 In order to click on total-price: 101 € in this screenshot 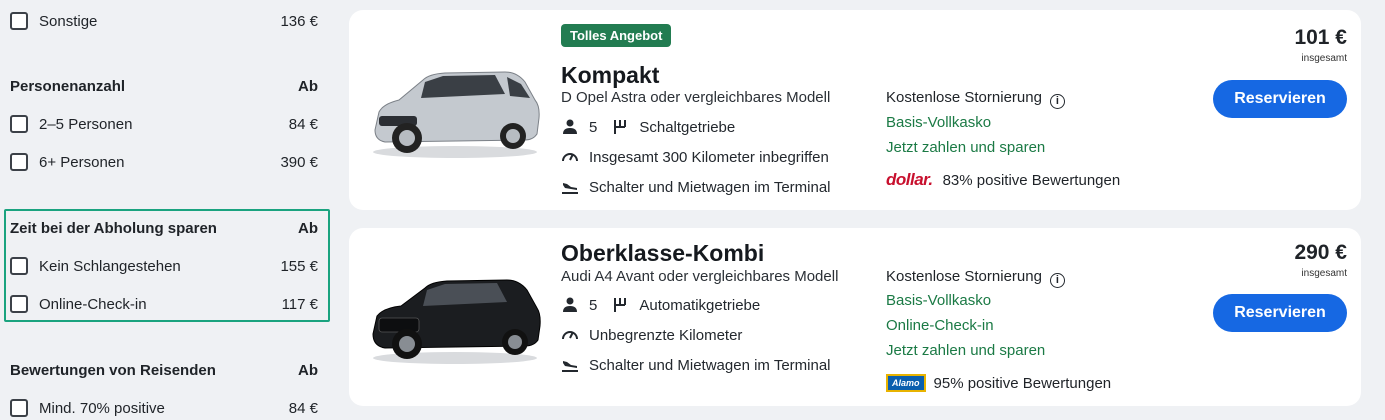, I will do `click(1320, 37)`.